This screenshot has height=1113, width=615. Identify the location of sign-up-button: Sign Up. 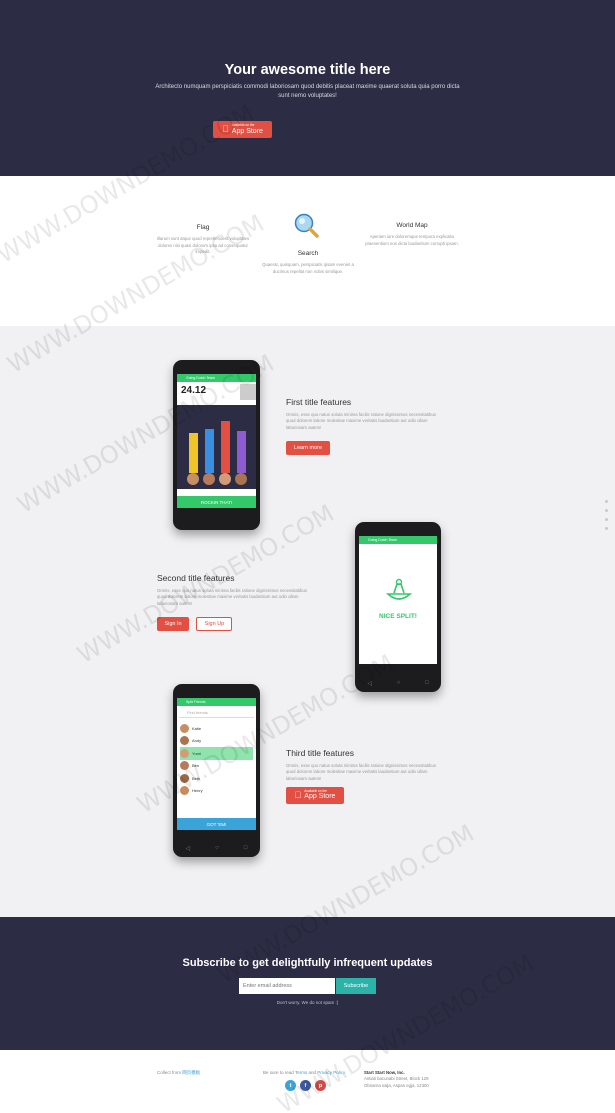
(214, 623).